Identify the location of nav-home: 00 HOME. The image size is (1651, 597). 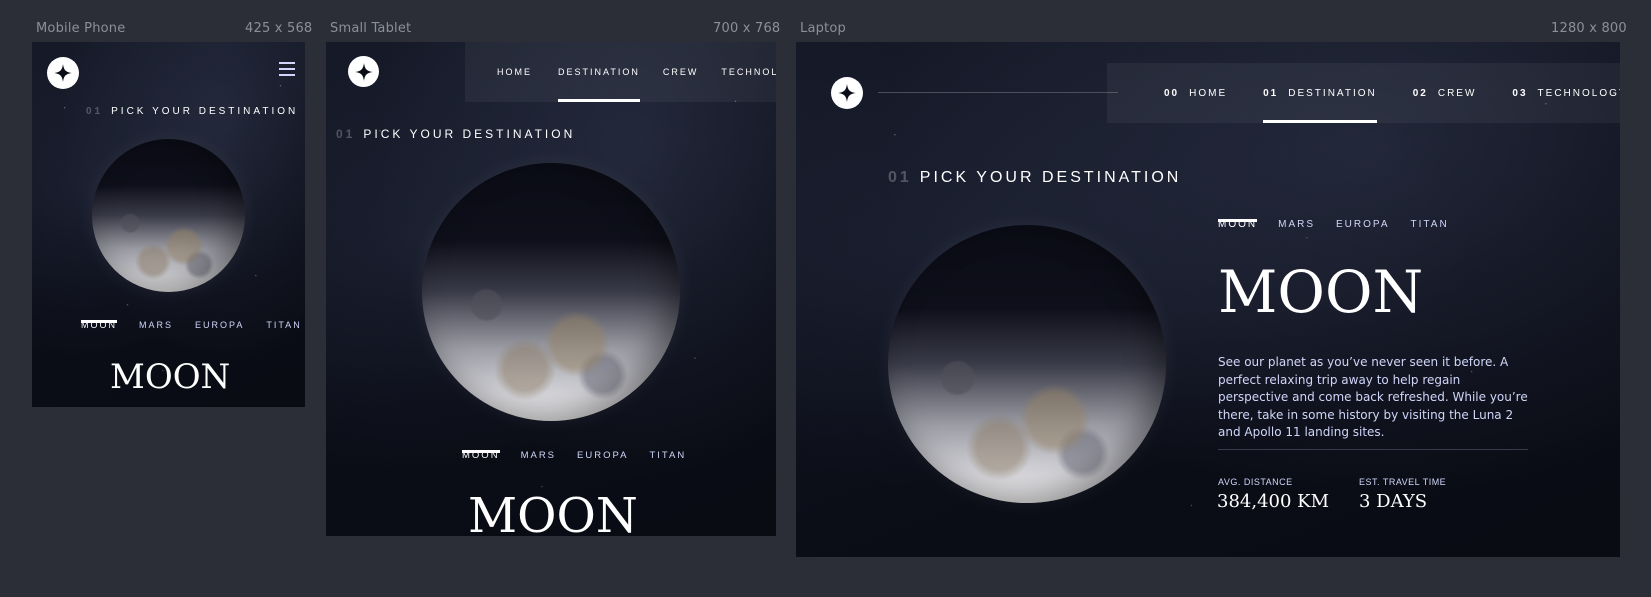
(1195, 93).